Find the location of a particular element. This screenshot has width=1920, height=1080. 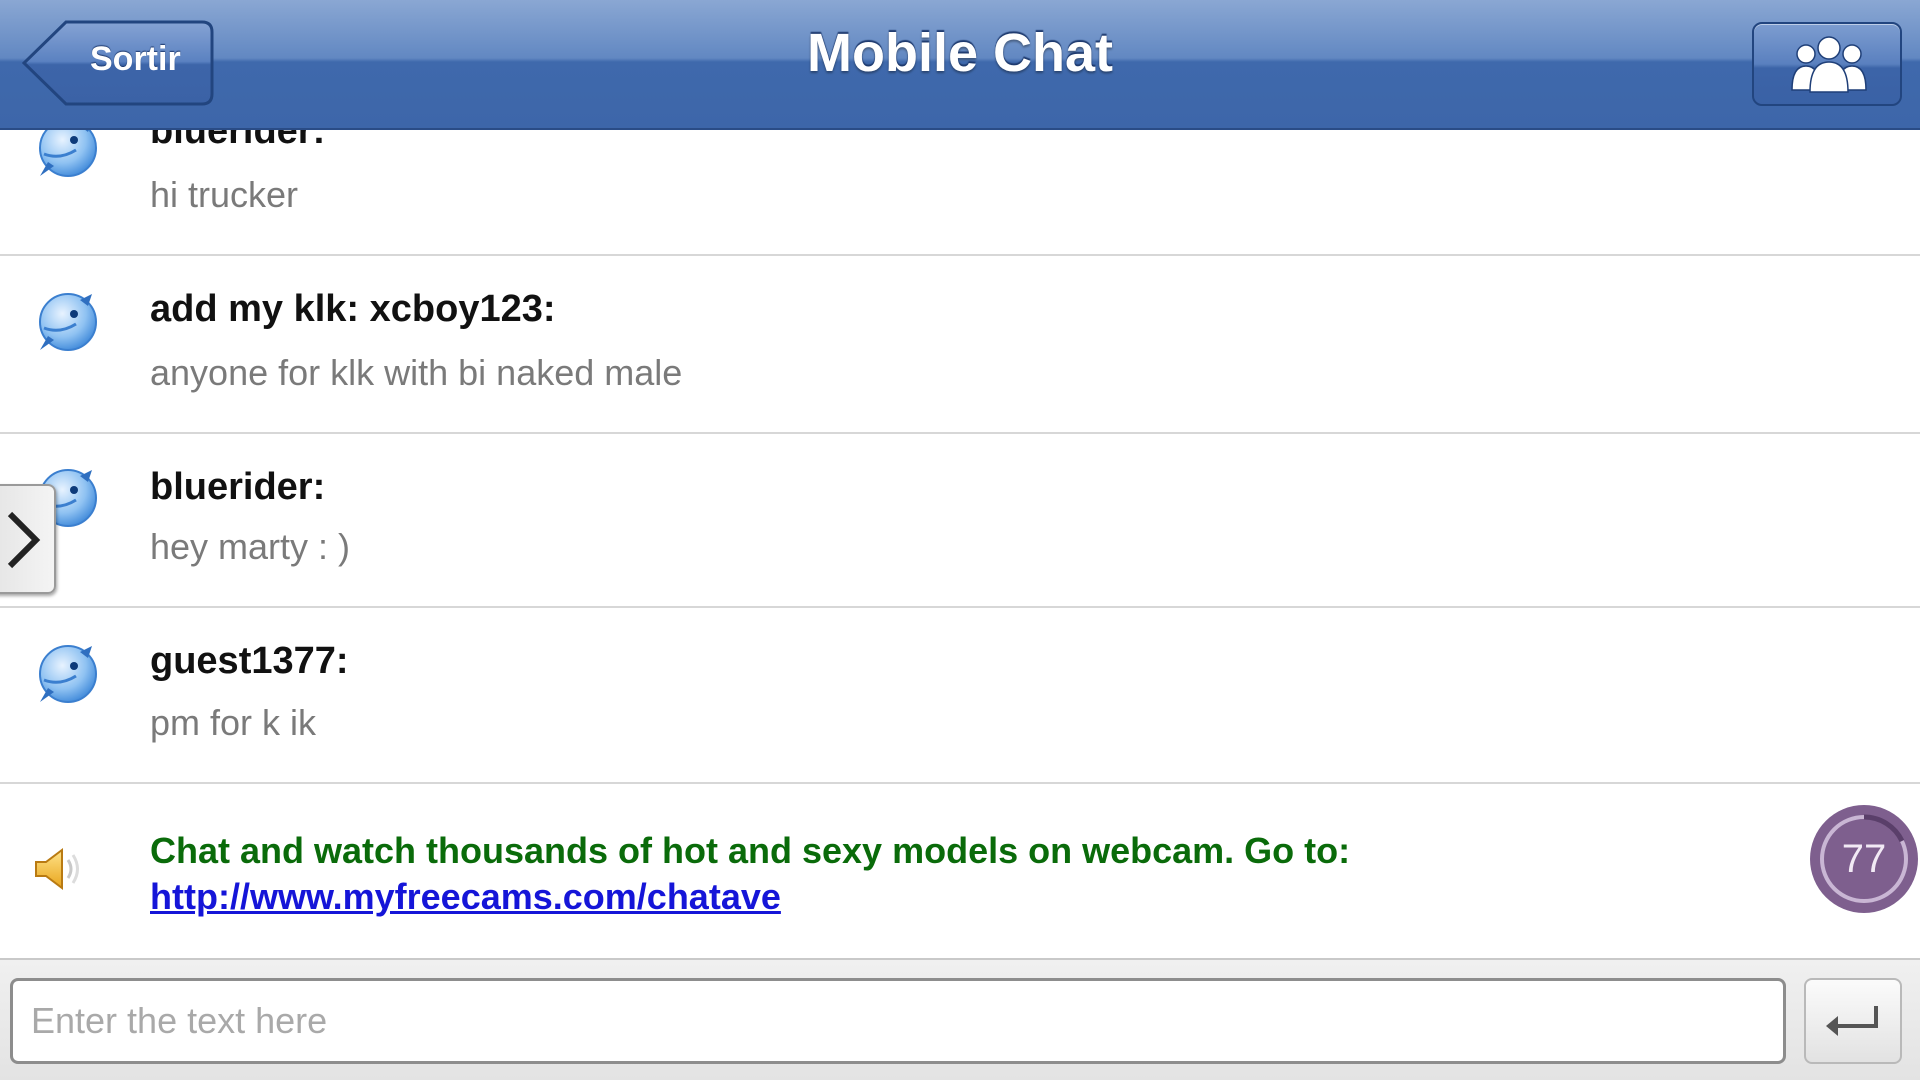

message-text: hey marty : ) is located at coordinates (250, 546).